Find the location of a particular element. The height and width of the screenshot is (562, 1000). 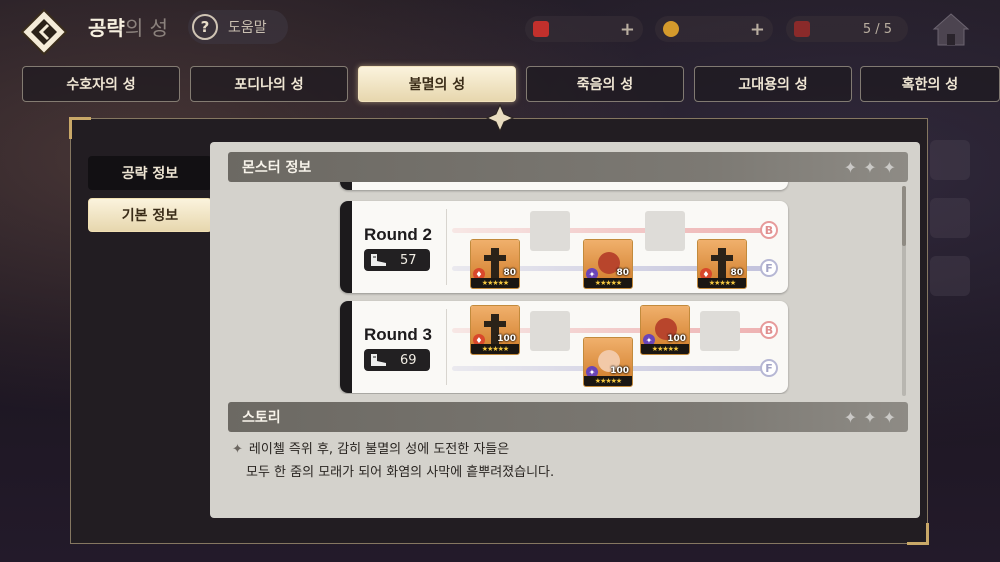

tab-frost-castle: 혹한의 성 is located at coordinates (930, 84).